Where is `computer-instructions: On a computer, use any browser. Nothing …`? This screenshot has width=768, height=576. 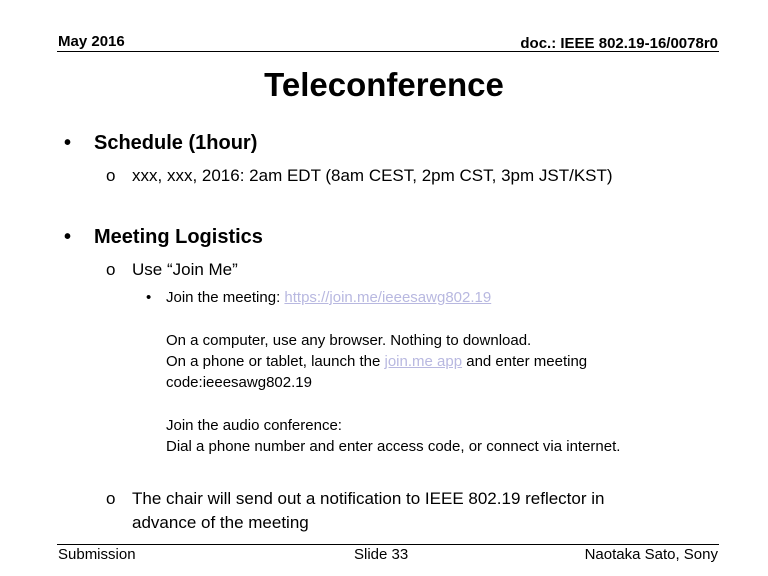 computer-instructions: On a computer, use any browser. Nothing … is located at coordinates (349, 340).